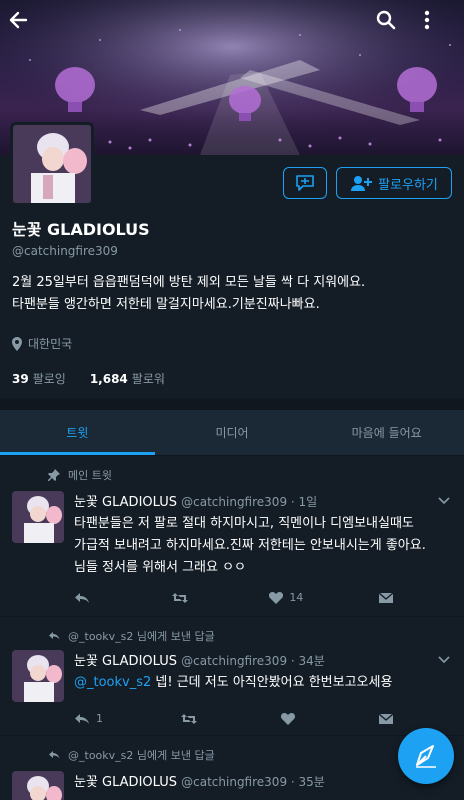 The height and width of the screenshot is (800, 464). What do you see at coordinates (166, 304) in the screenshot?
I see `bio-line: 타팬분들 앵간하면 저한테 말걸지마세요.기분진짜나빠요.` at bounding box center [166, 304].